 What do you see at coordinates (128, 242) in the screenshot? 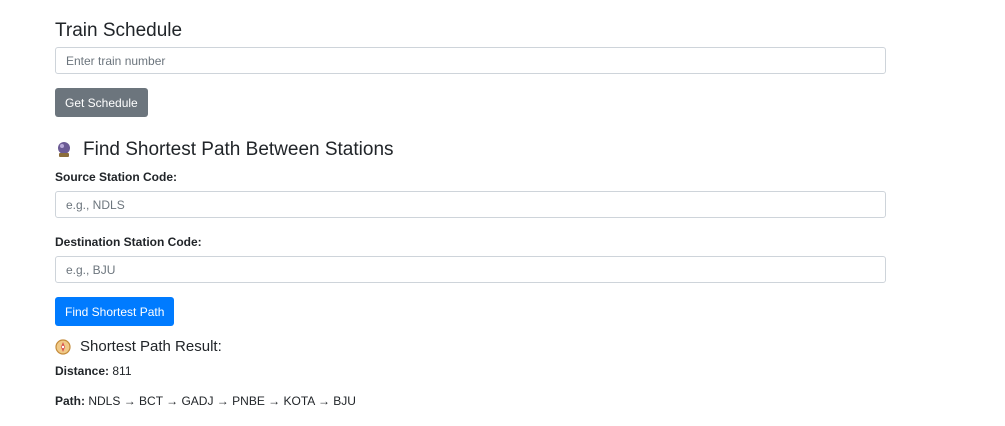
I see `destination-station-label: Destination Station Code:` at bounding box center [128, 242].